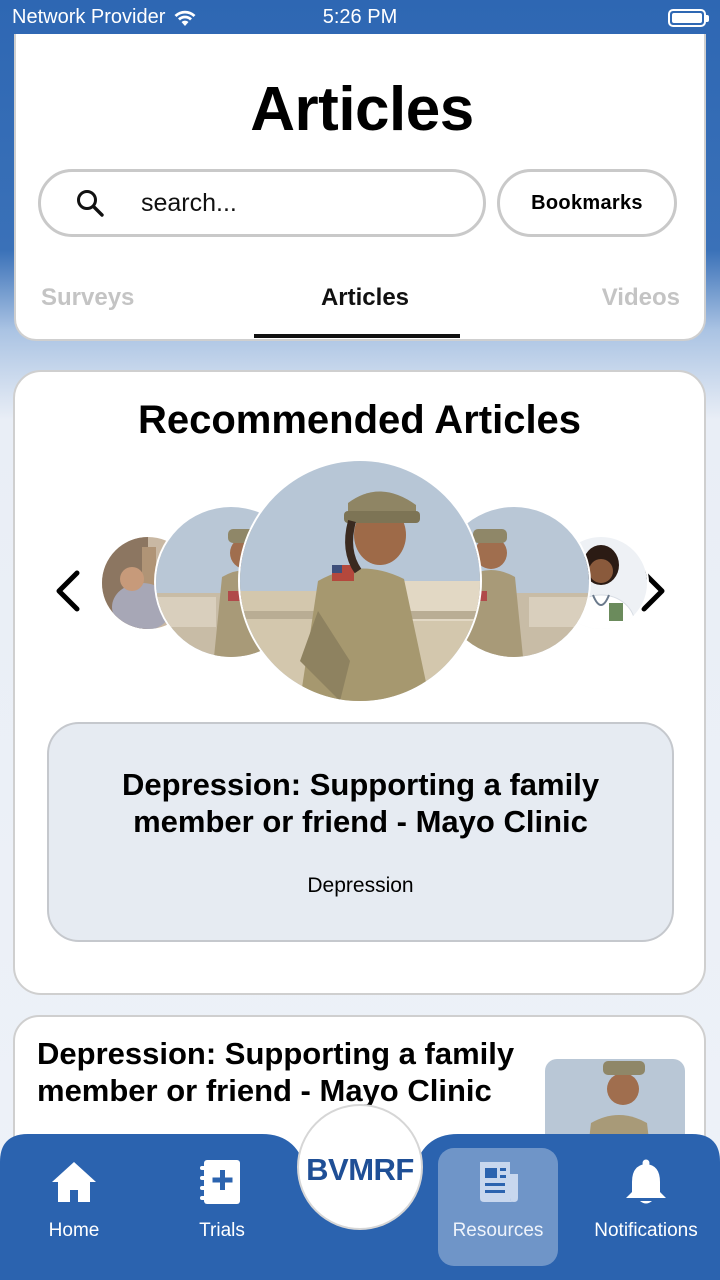 This screenshot has height=1280, width=720. Describe the element at coordinates (222, 1230) in the screenshot. I see `nav-trials-label: Trials` at that location.